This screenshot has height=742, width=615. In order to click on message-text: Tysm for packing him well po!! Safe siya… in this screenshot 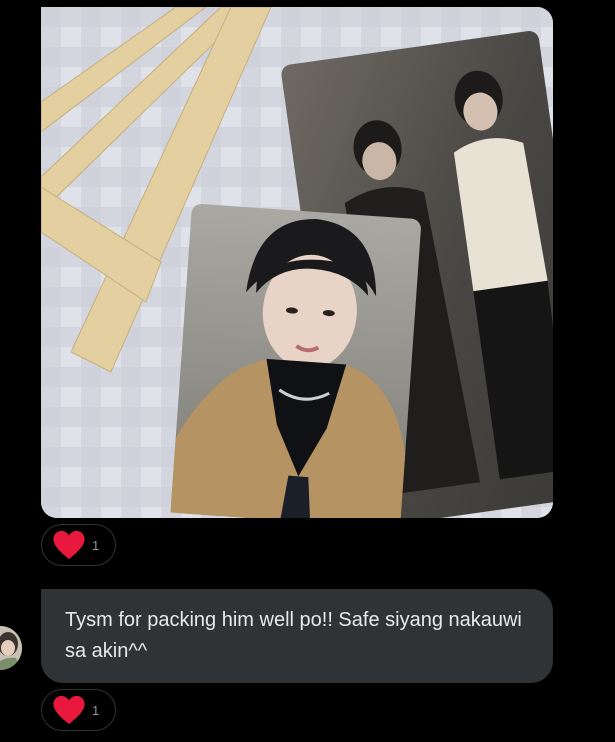, I will do `click(297, 636)`.